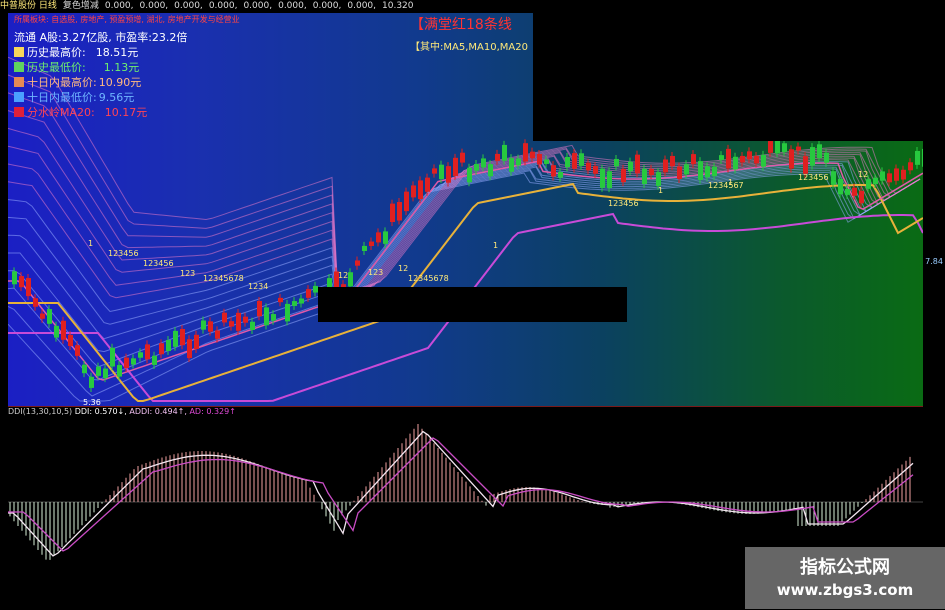 The width and height of the screenshot is (945, 610). I want to click on top-bar-item: 10.320, so click(398, 6).